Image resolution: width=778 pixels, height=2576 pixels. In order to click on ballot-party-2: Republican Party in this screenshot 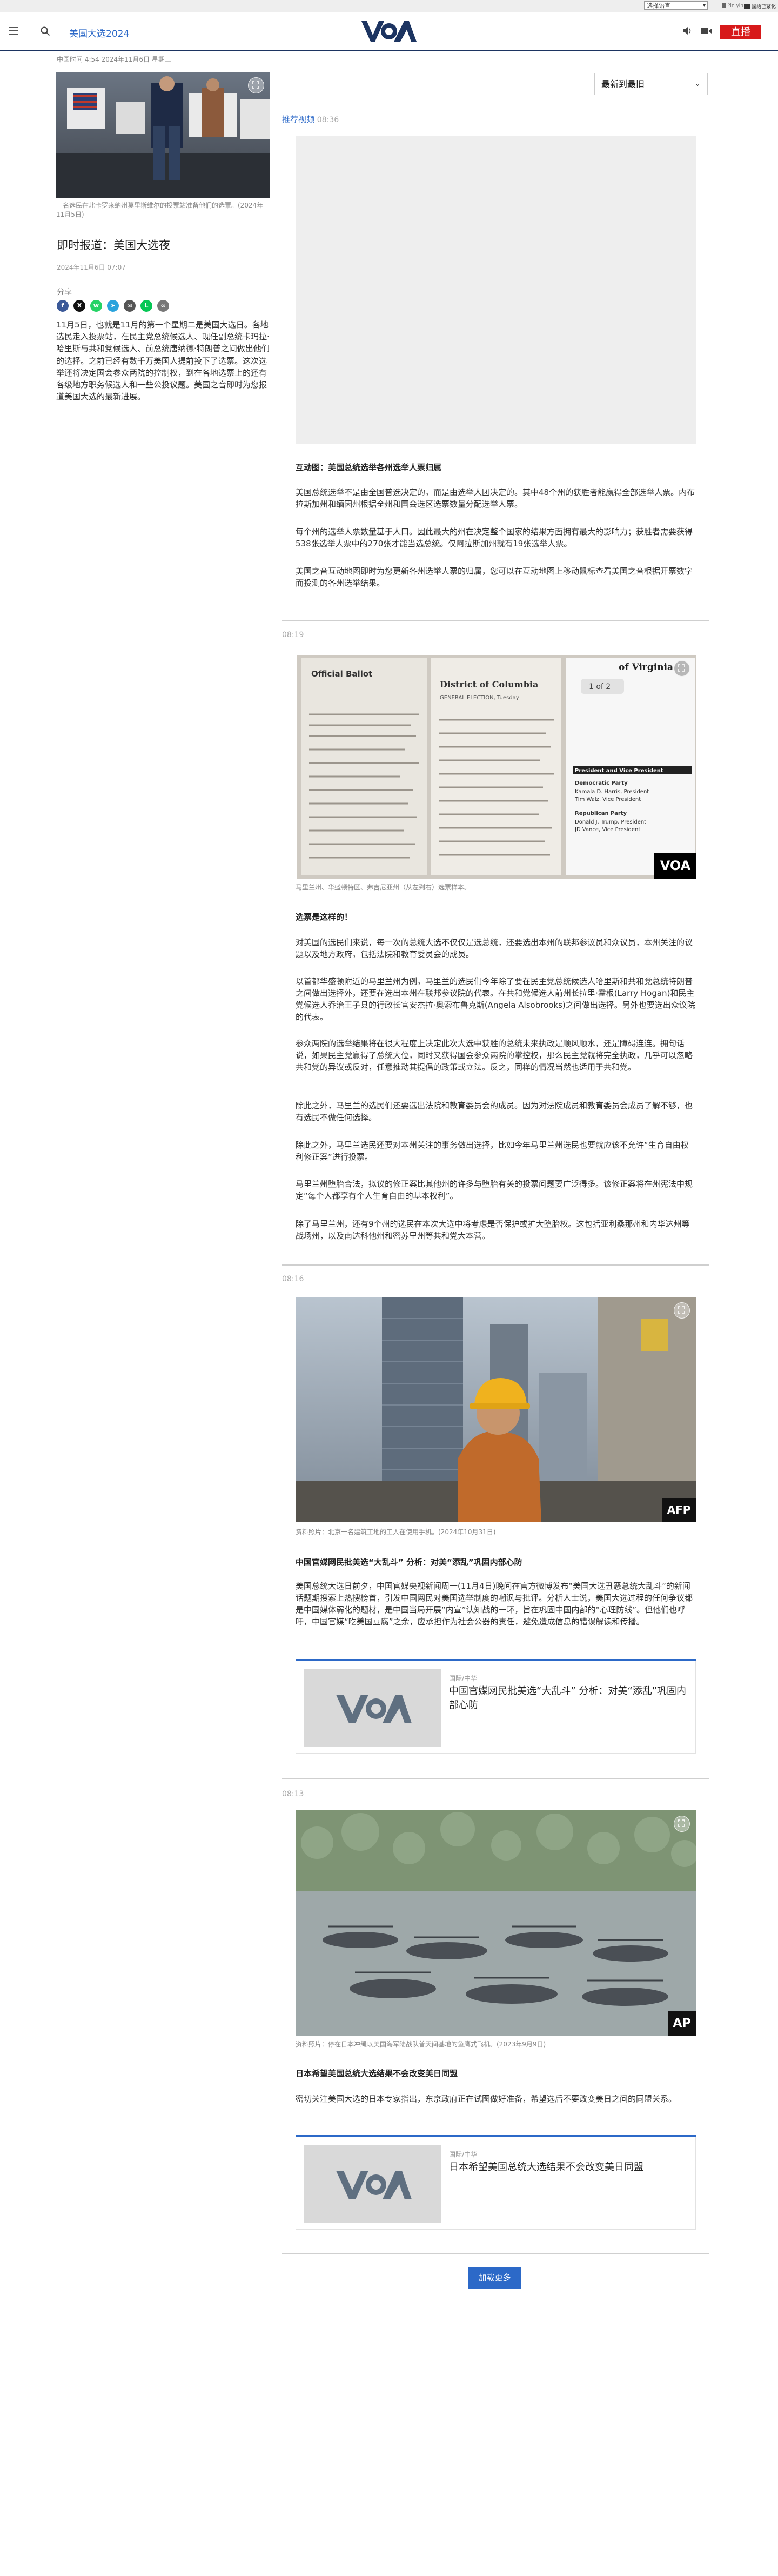, I will do `click(601, 814)`.